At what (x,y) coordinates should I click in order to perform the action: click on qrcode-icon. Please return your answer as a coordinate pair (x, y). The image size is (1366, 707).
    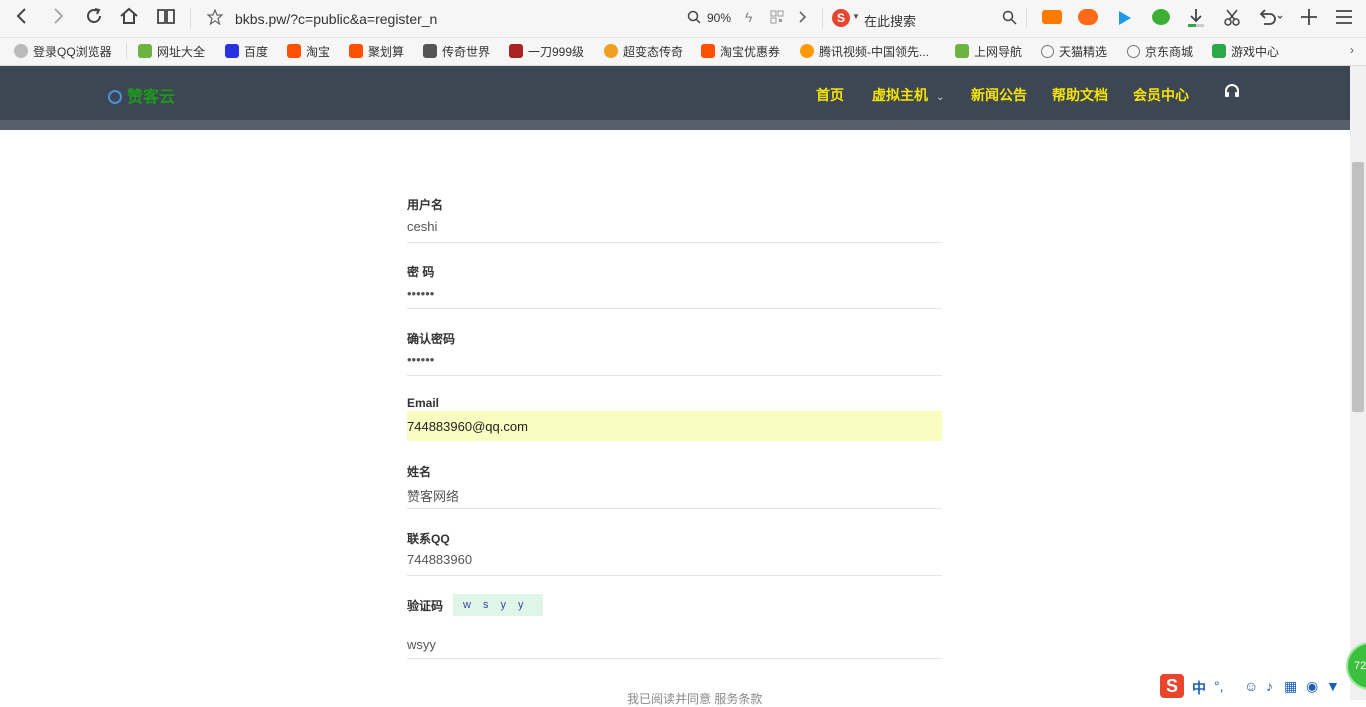
    Looking at the image, I should click on (777, 19).